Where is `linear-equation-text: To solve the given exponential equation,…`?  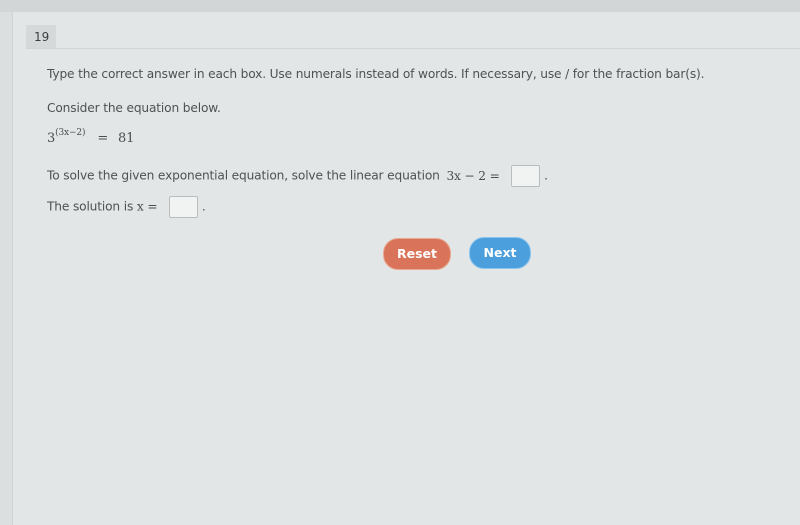
linear-equation-text: To solve the given exponential equation,… is located at coordinates (243, 175).